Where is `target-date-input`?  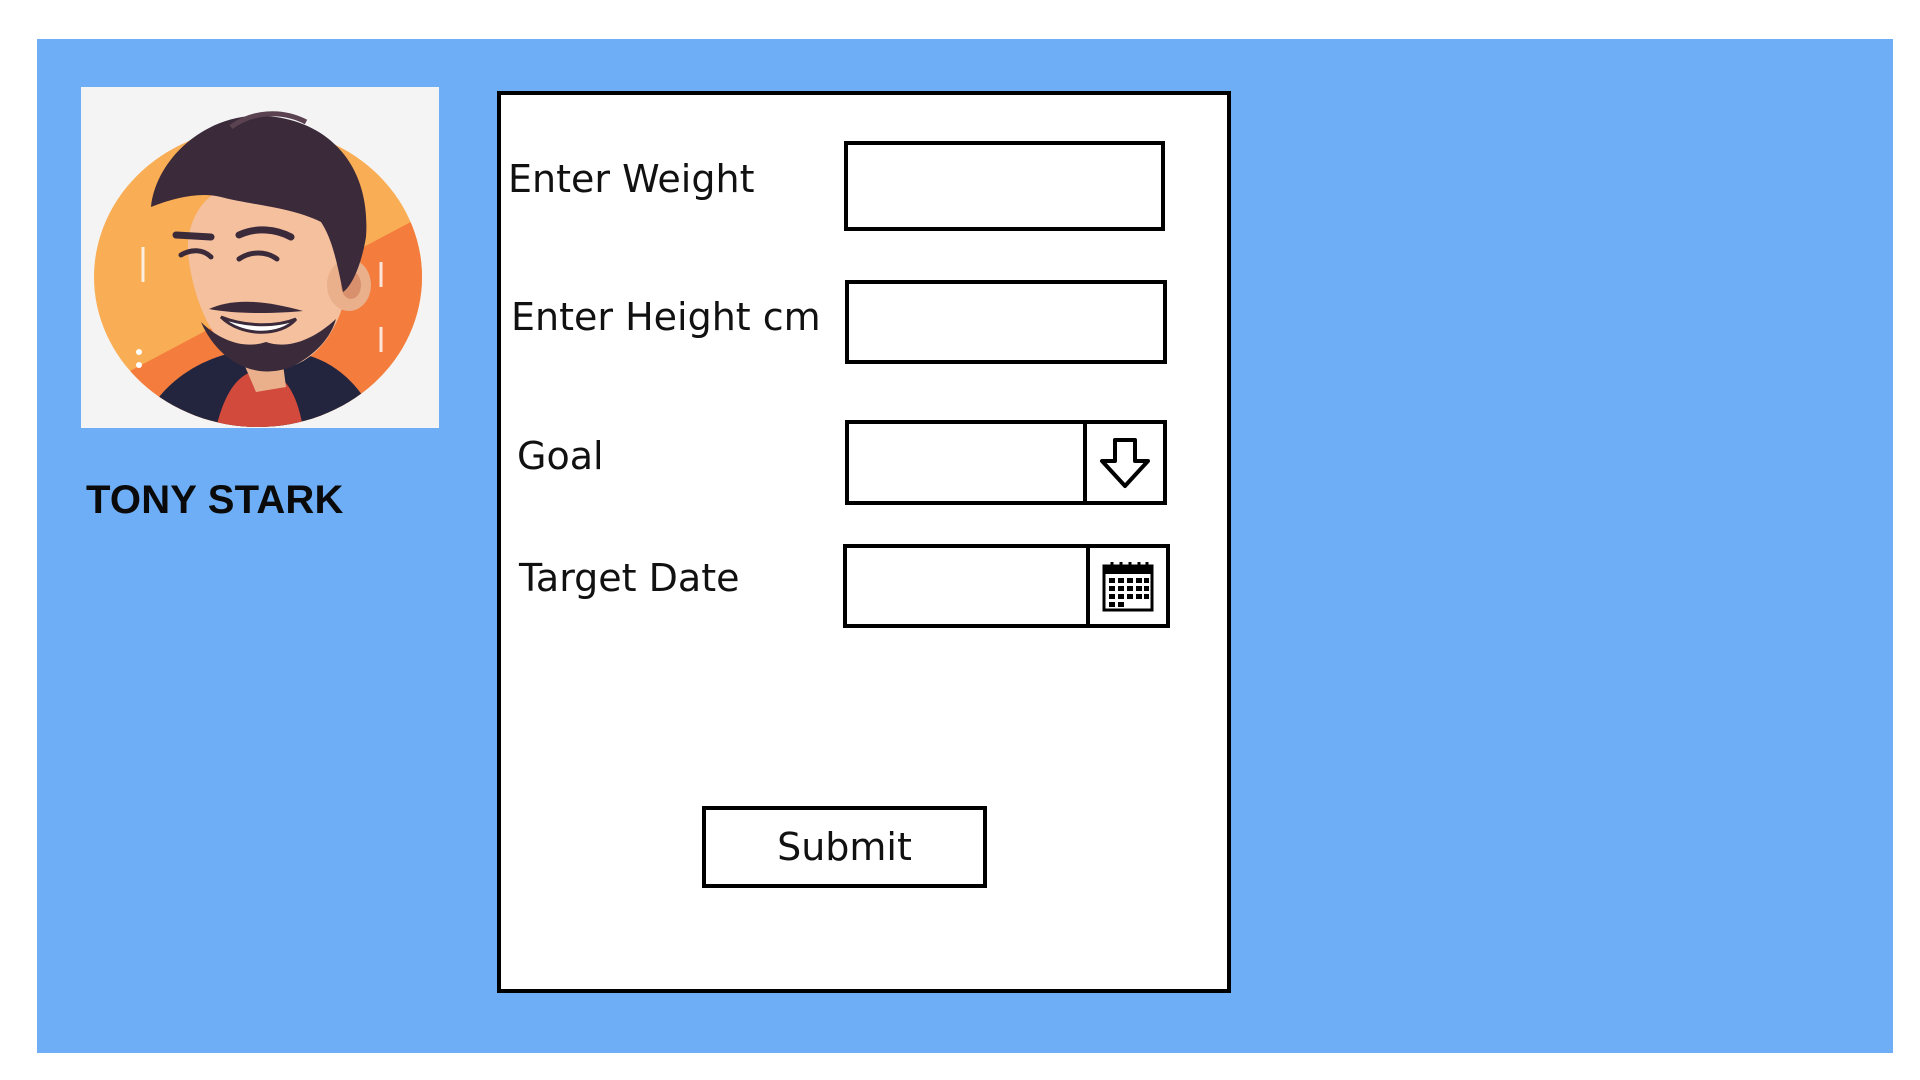
target-date-input is located at coordinates (1006, 586).